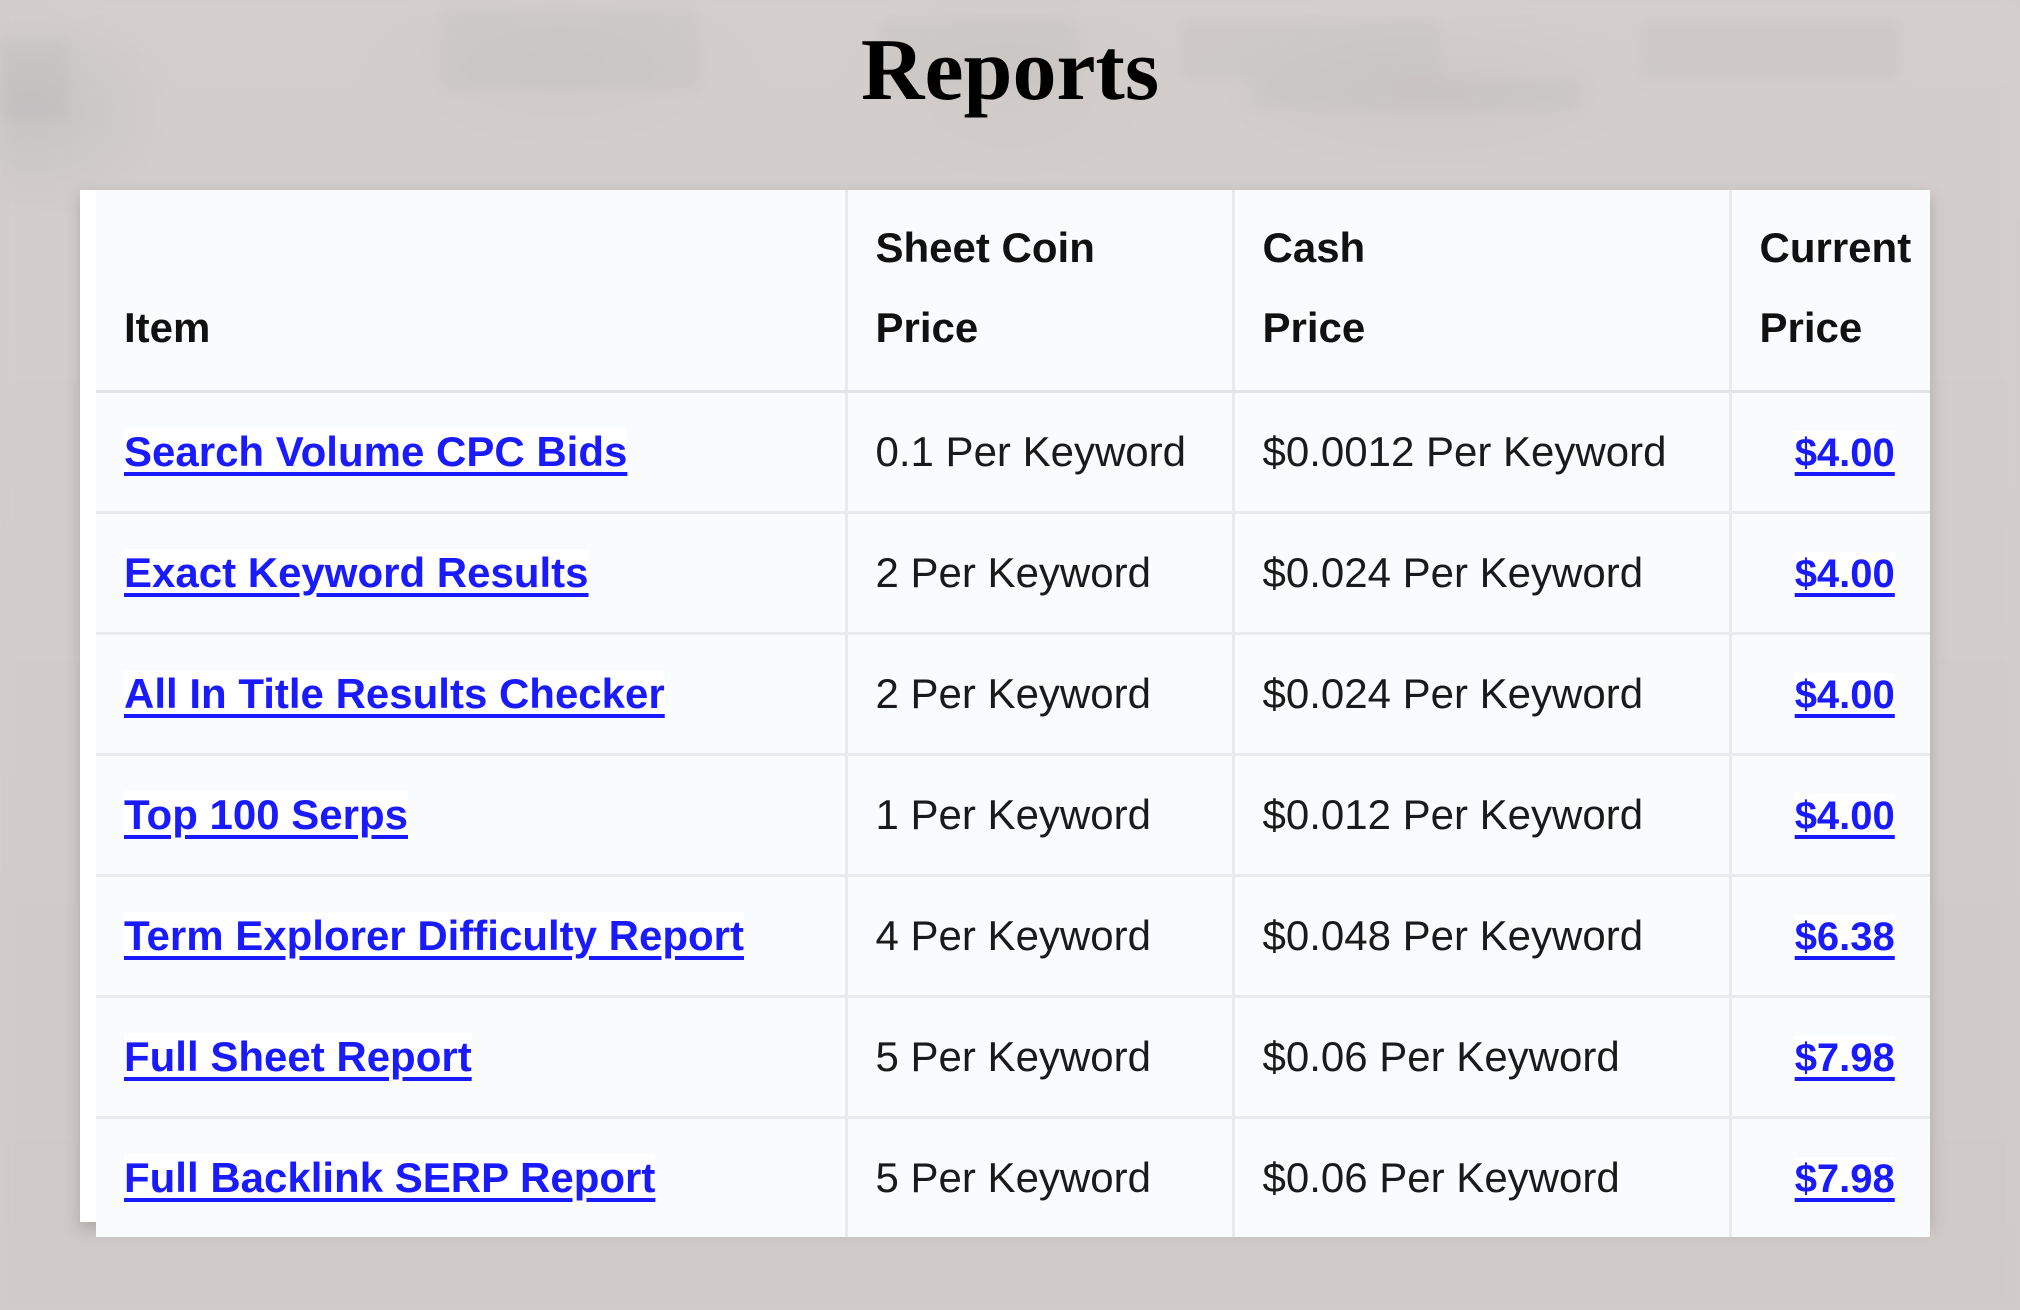  What do you see at coordinates (1482, 936) in the screenshot?
I see `cell-cash-price: $0.048 Per Keyword` at bounding box center [1482, 936].